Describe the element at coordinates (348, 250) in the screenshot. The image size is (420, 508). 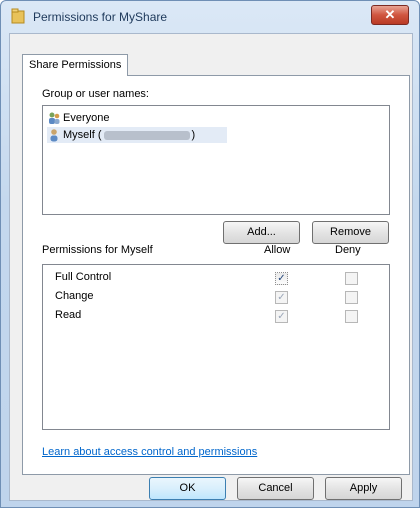
I see `deny-column-header: Deny` at that location.